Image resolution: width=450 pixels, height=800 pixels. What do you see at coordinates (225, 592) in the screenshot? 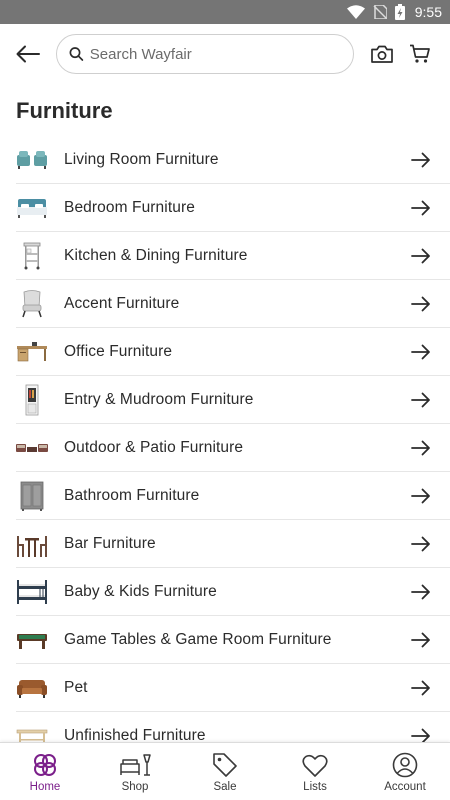
I see `category-item-baby-kids: Baby & Kids Furniture` at bounding box center [225, 592].